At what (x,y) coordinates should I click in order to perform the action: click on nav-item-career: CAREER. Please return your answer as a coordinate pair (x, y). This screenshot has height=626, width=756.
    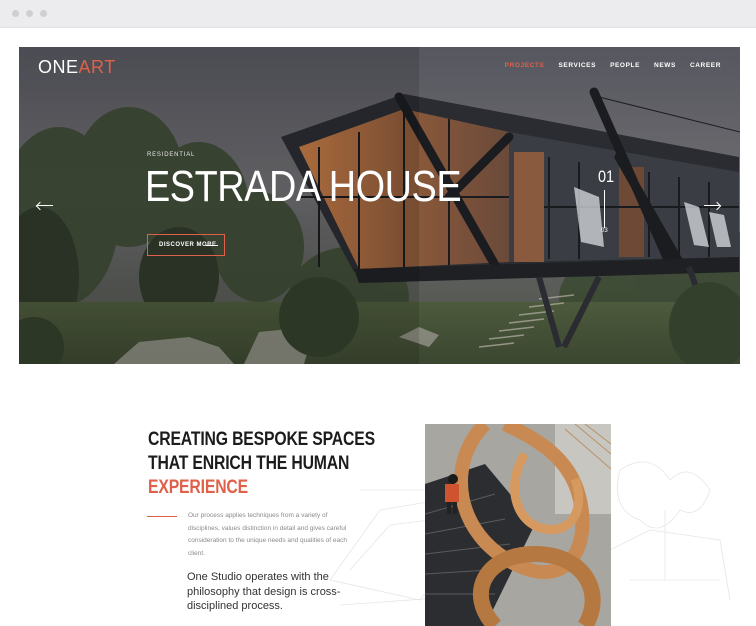
    Looking at the image, I should click on (705, 65).